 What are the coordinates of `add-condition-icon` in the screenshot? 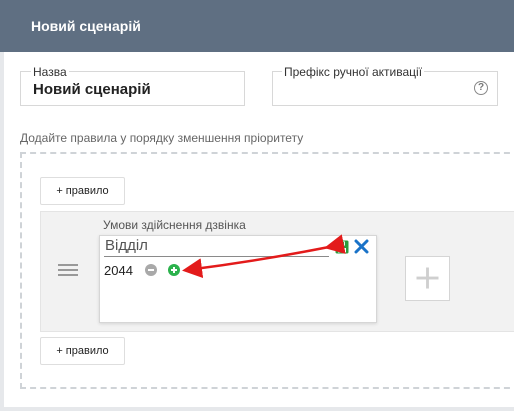 It's located at (427, 278).